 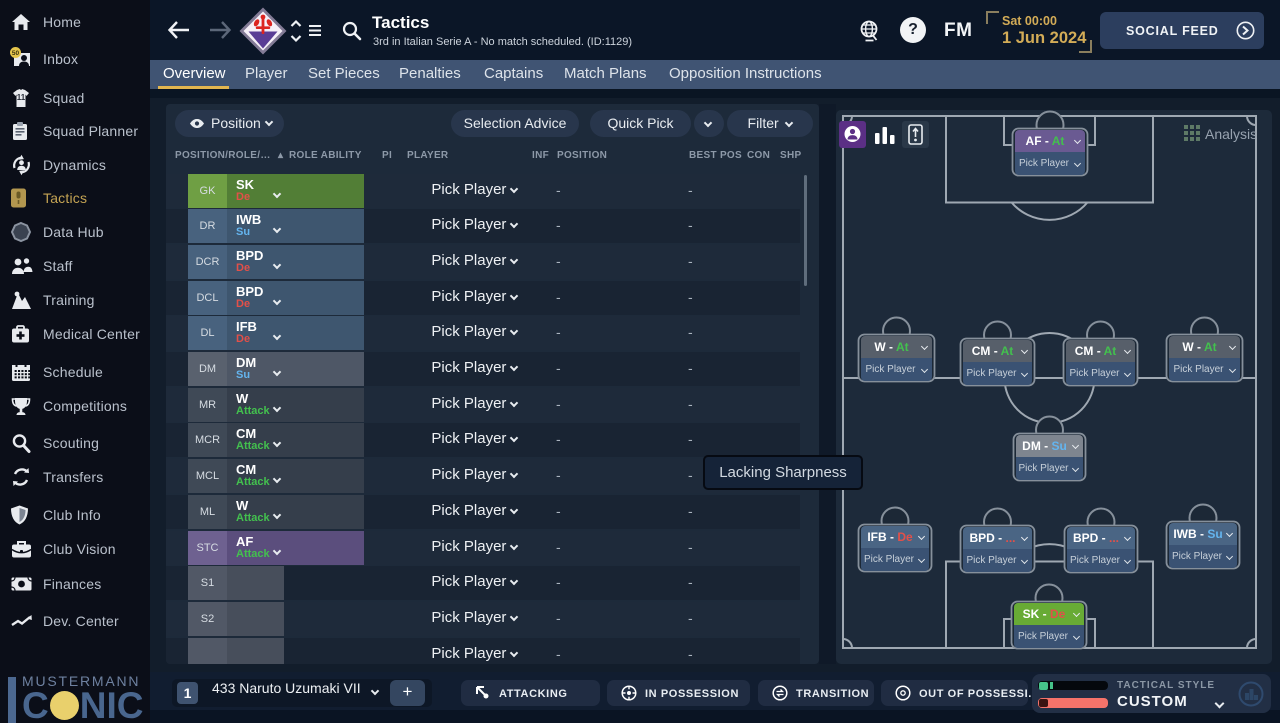 I want to click on svg-text: 11, so click(x=21, y=97).